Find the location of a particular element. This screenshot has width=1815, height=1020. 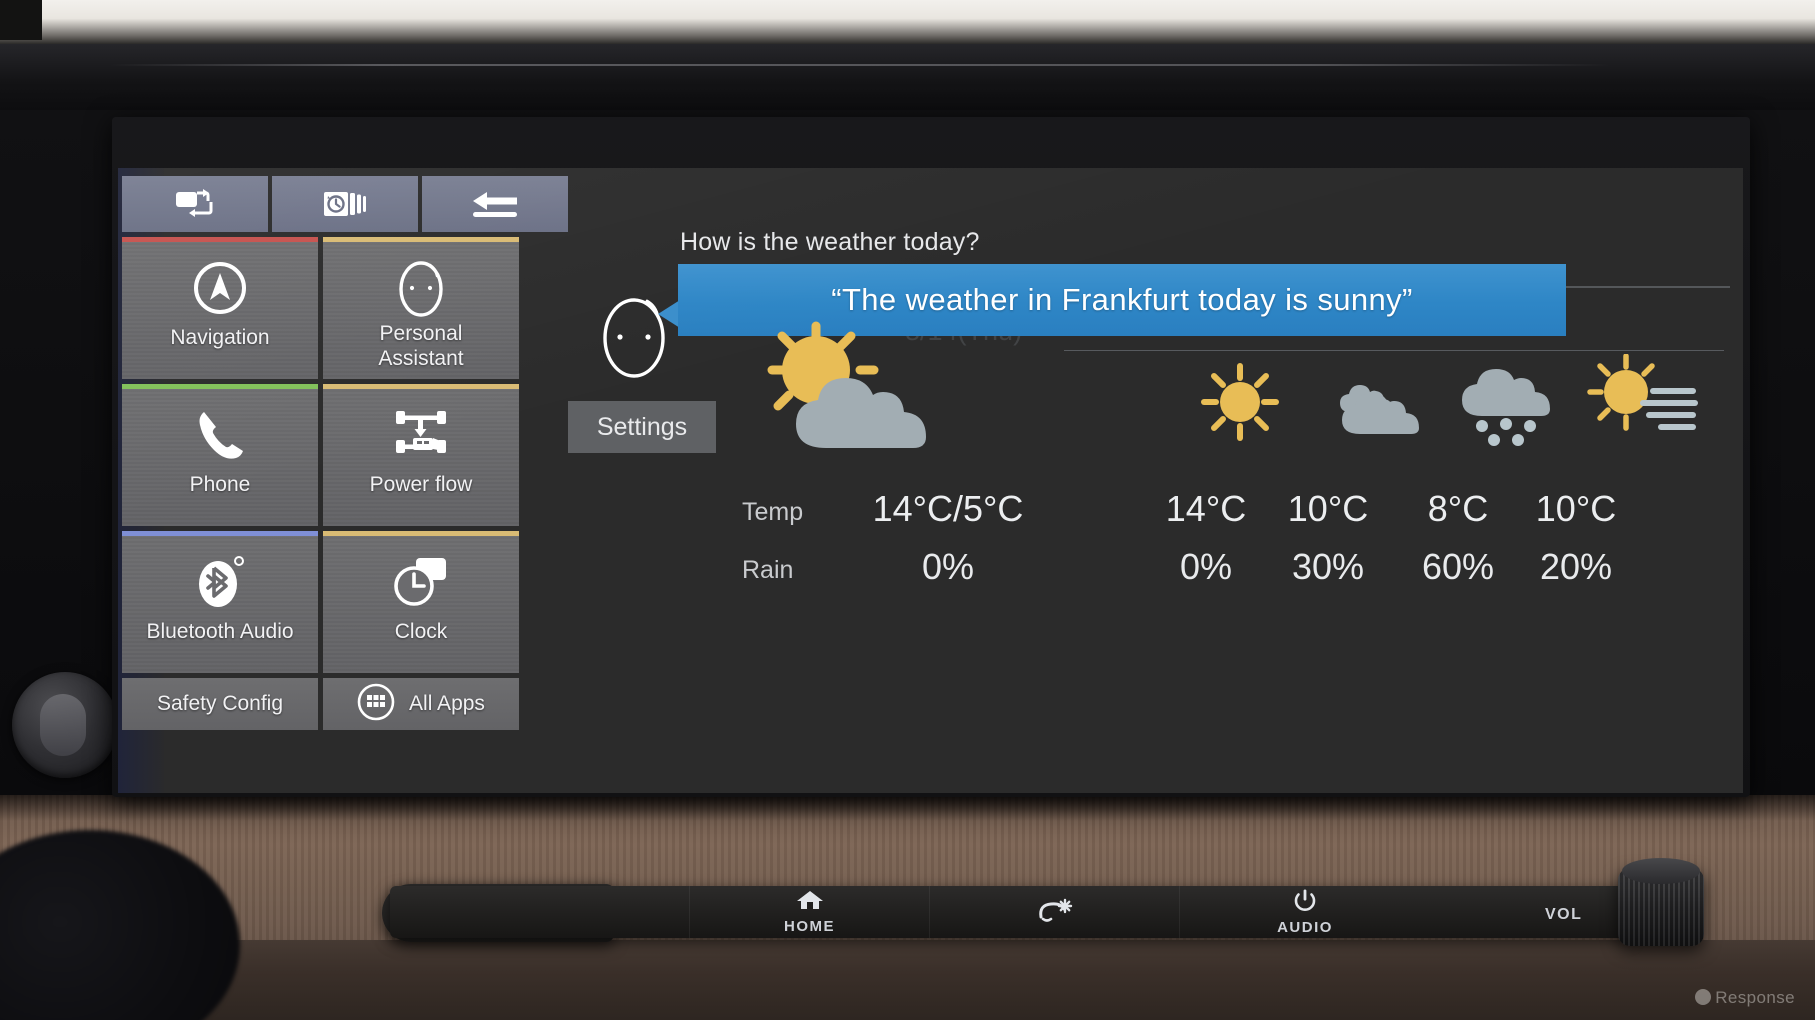

safety-config-label: Safety Config is located at coordinates (220, 703).